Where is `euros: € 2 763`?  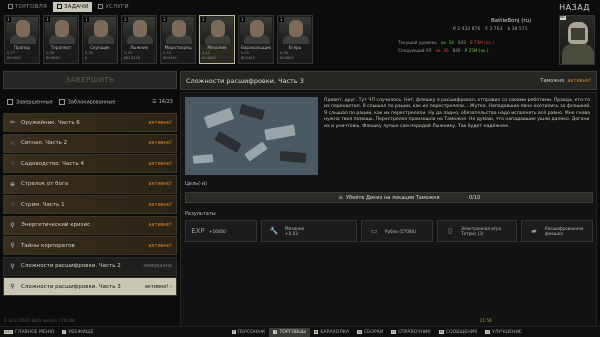
euros: € 2 763 is located at coordinates (494, 29).